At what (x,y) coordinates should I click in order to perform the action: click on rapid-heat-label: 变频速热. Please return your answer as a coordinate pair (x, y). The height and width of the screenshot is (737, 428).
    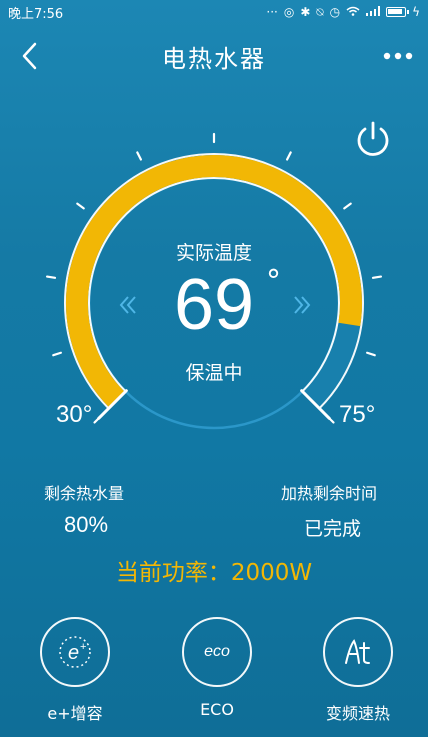
    Looking at the image, I should click on (357, 713).